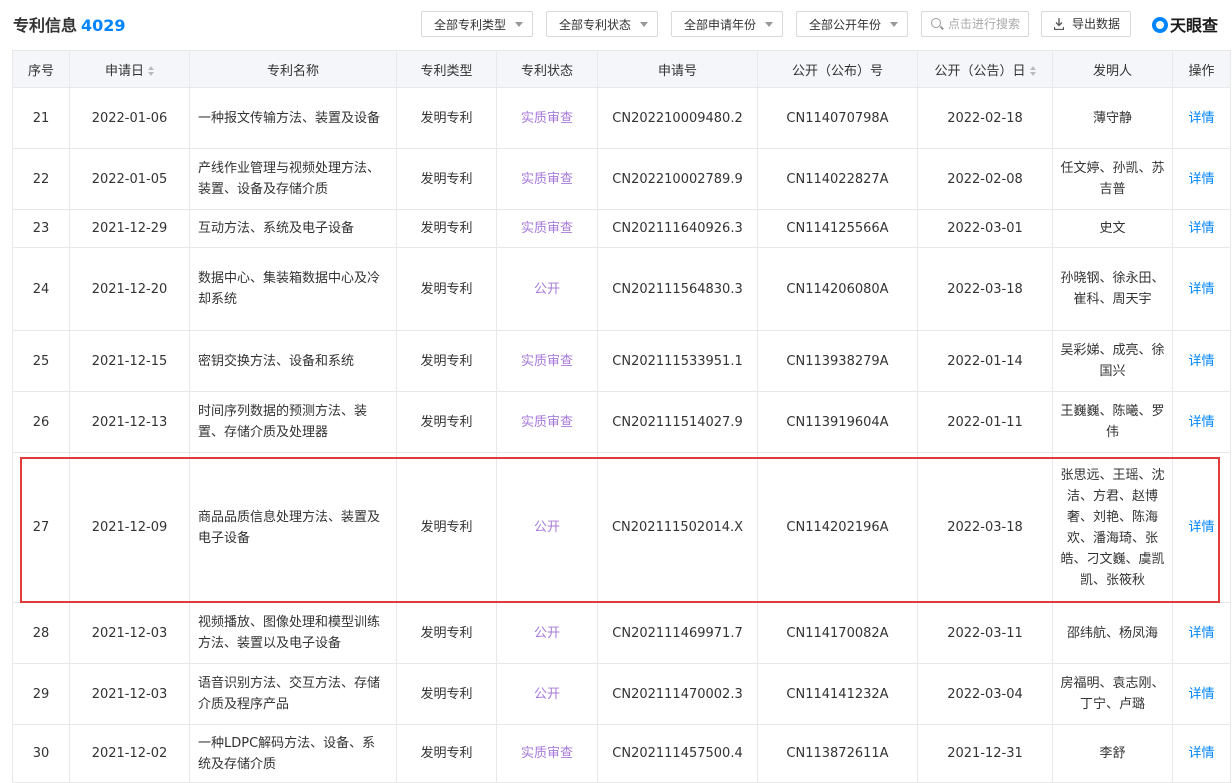 This screenshot has height=783, width=1232. What do you see at coordinates (293, 361) in the screenshot?
I see `cell-patent-name: 密钥交换方法、设备和系统` at bounding box center [293, 361].